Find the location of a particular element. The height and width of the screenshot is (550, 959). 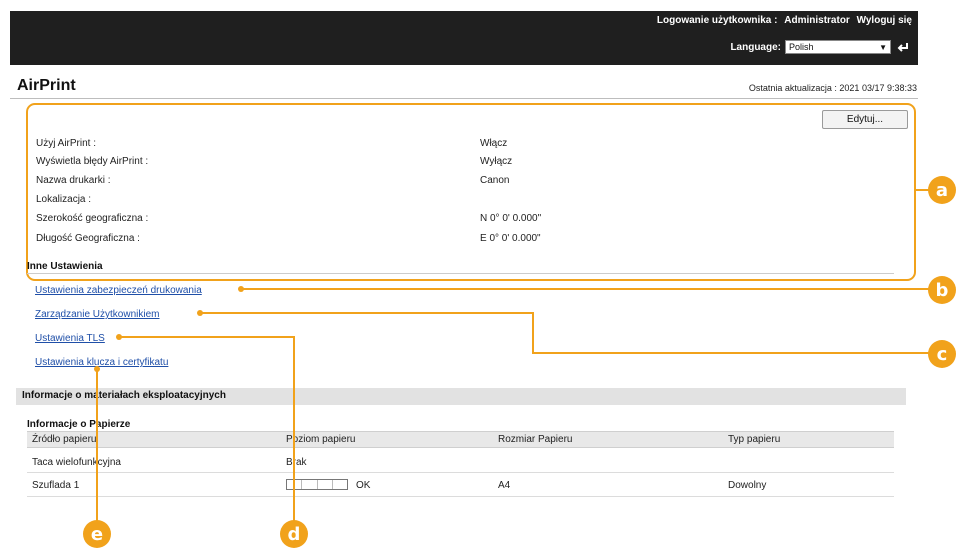

setting-label: Nazwa drukarki : is located at coordinates (73, 180).